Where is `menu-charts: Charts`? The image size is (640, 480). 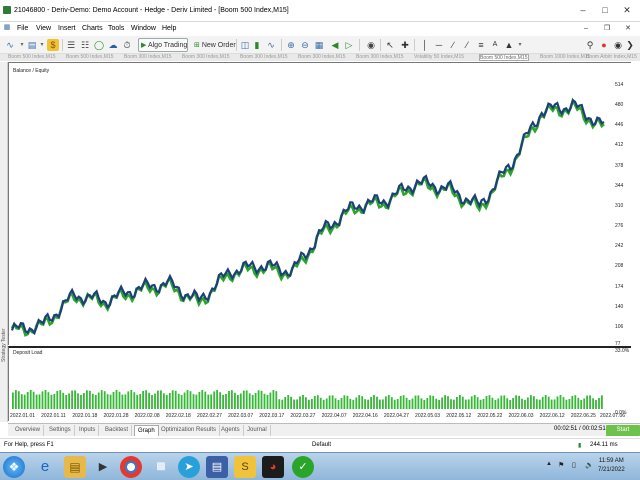 menu-charts: Charts is located at coordinates (92, 28).